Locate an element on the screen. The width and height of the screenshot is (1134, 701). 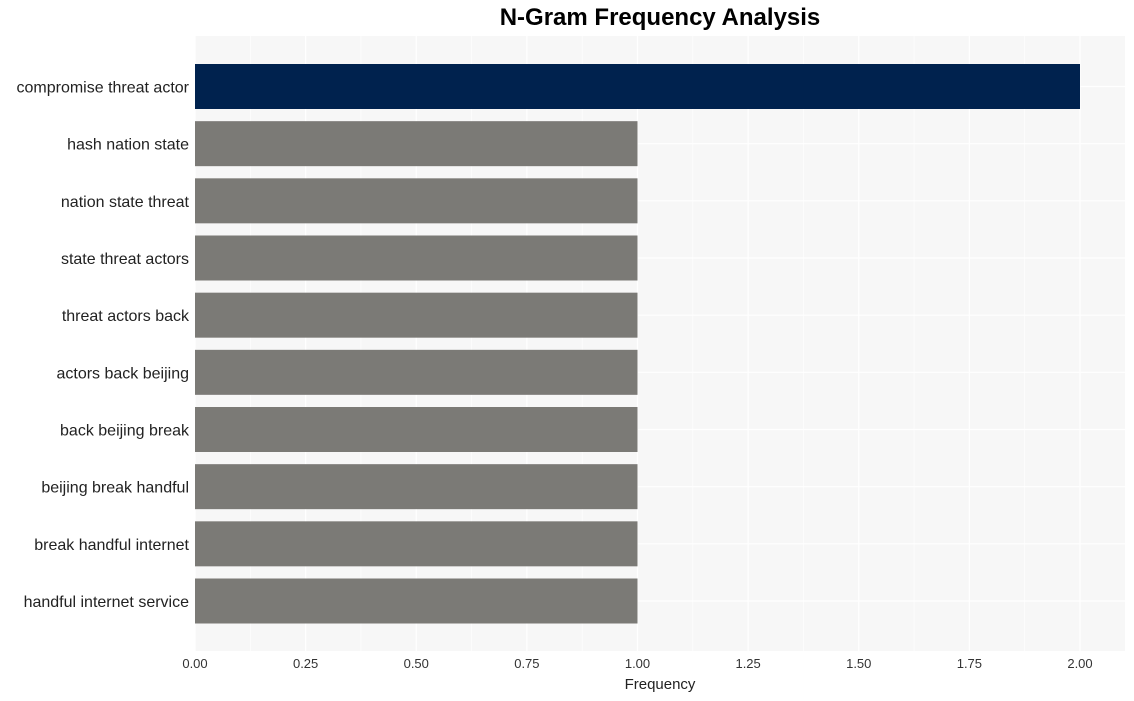
bar-threat-actors-back is located at coordinates (416, 315).